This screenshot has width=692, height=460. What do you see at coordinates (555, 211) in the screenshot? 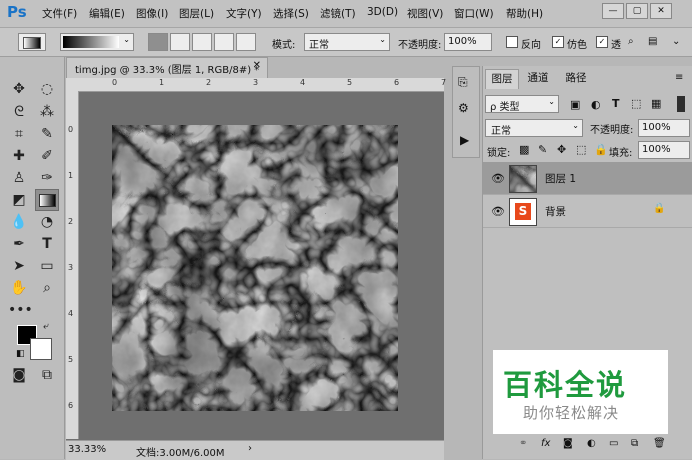
I see `layer-name: 背景` at bounding box center [555, 211].